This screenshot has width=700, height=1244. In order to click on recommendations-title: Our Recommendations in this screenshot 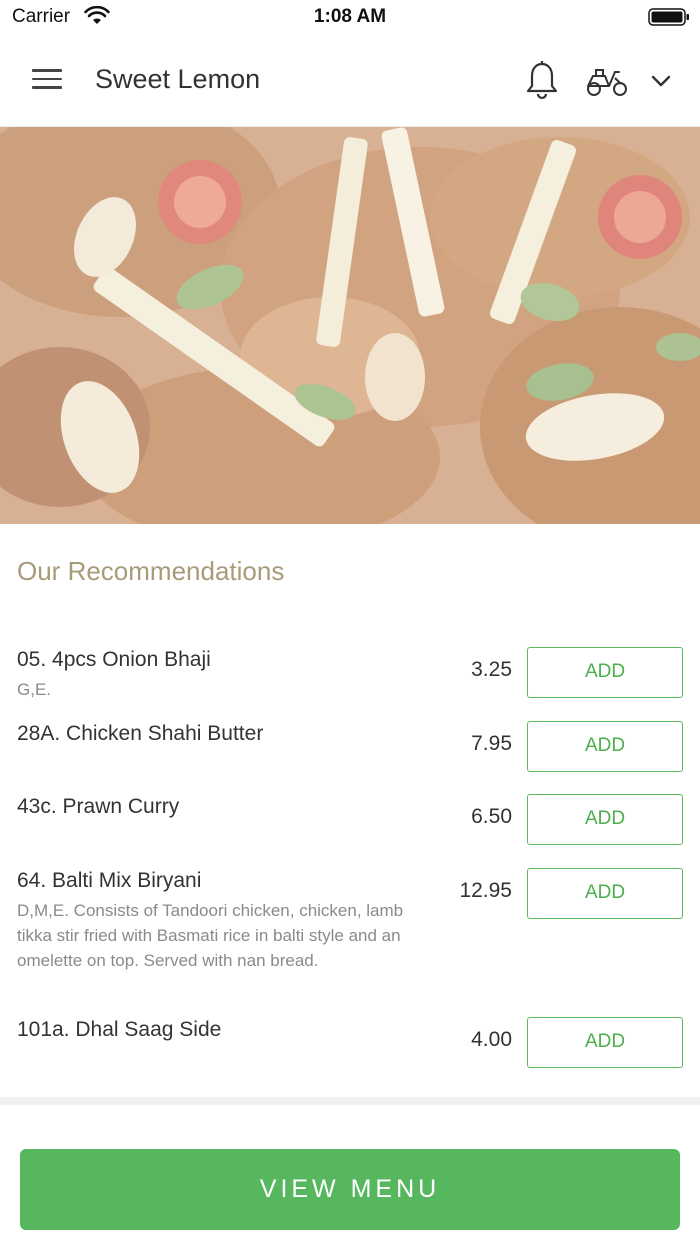, I will do `click(151, 571)`.